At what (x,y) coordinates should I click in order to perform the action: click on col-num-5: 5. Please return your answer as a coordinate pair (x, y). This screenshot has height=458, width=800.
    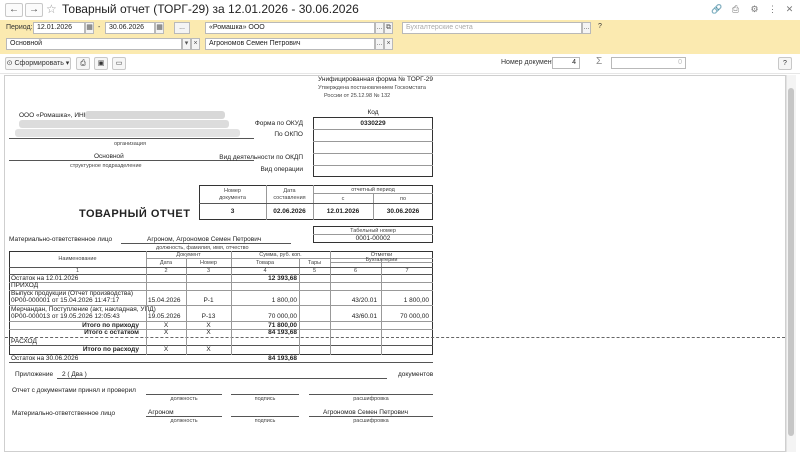
    Looking at the image, I should click on (314, 271).